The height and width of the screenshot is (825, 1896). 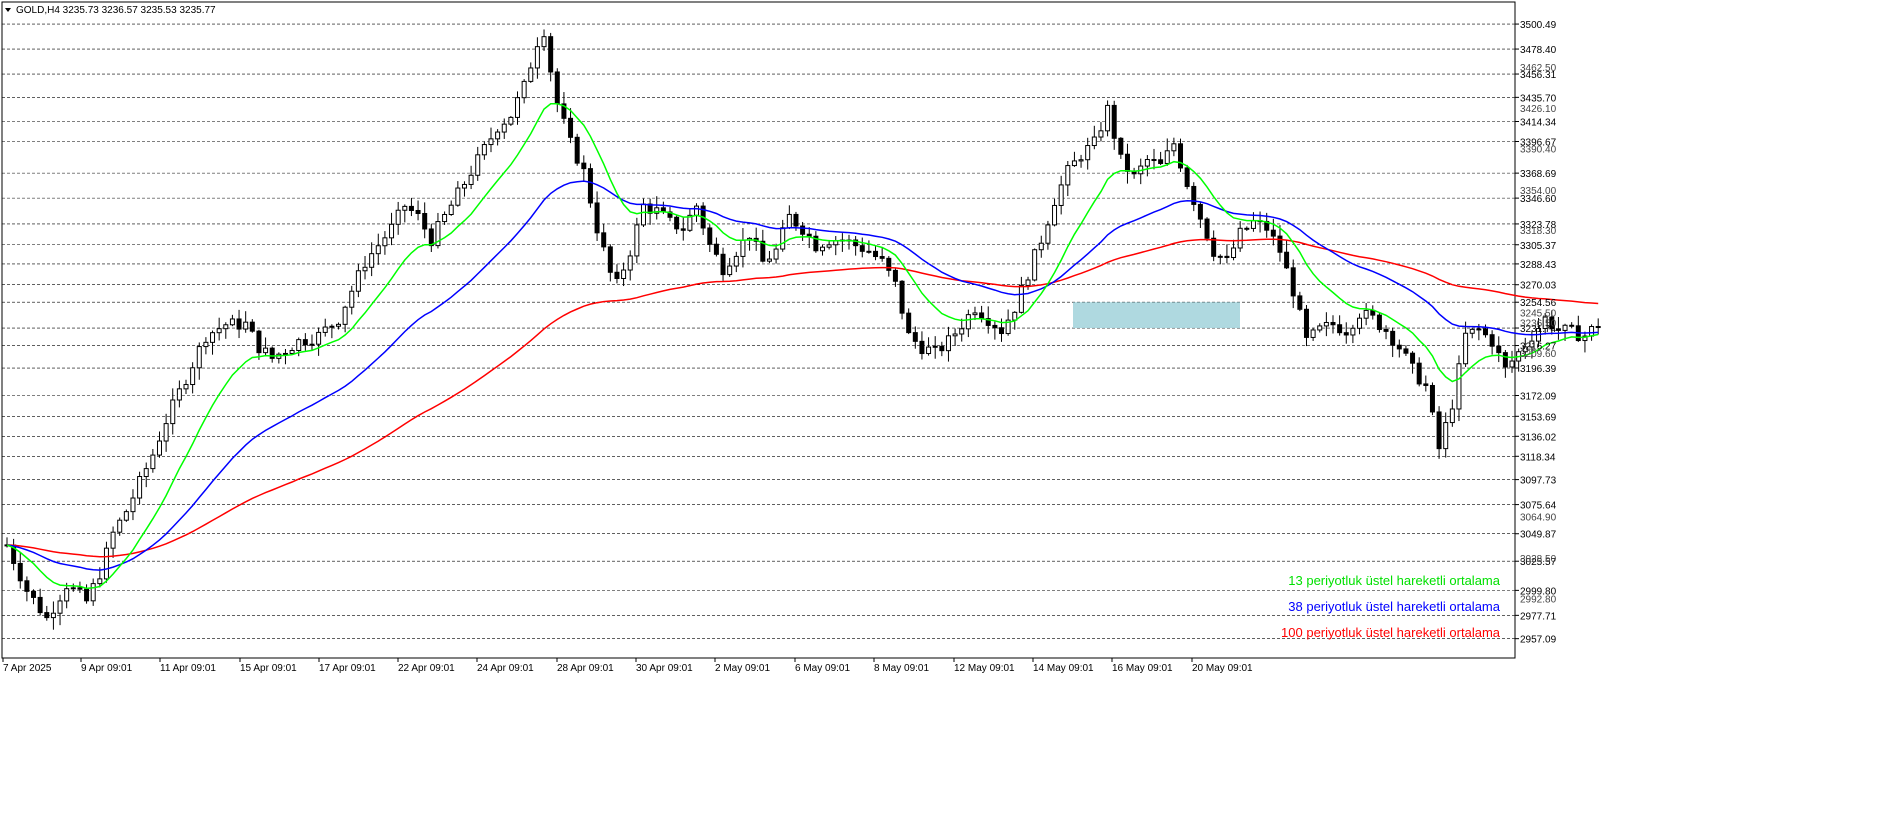 What do you see at coordinates (1538, 599) in the screenshot?
I see `price-label-minor: 2992.80` at bounding box center [1538, 599].